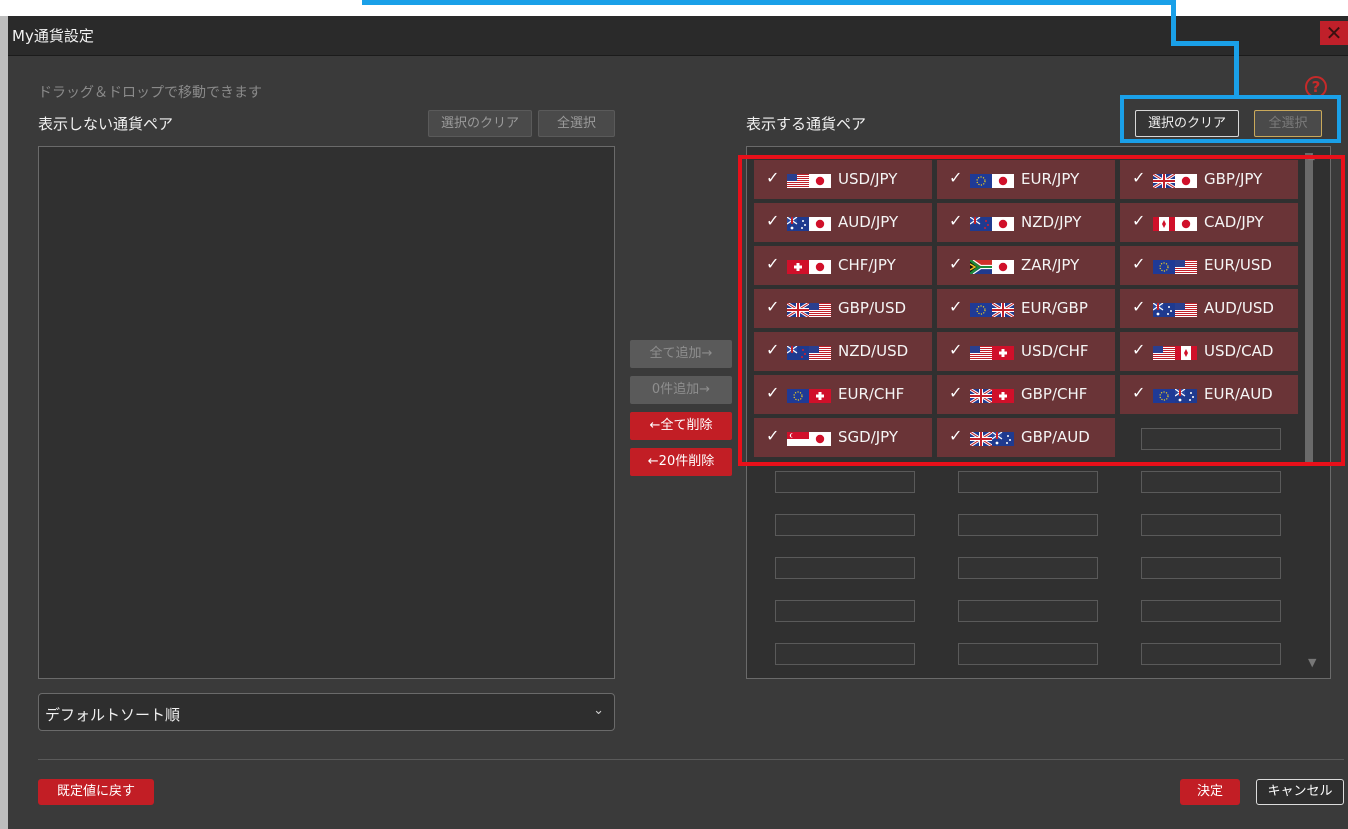  Describe the element at coordinates (691, 759) in the screenshot. I see `footer-divider` at that location.